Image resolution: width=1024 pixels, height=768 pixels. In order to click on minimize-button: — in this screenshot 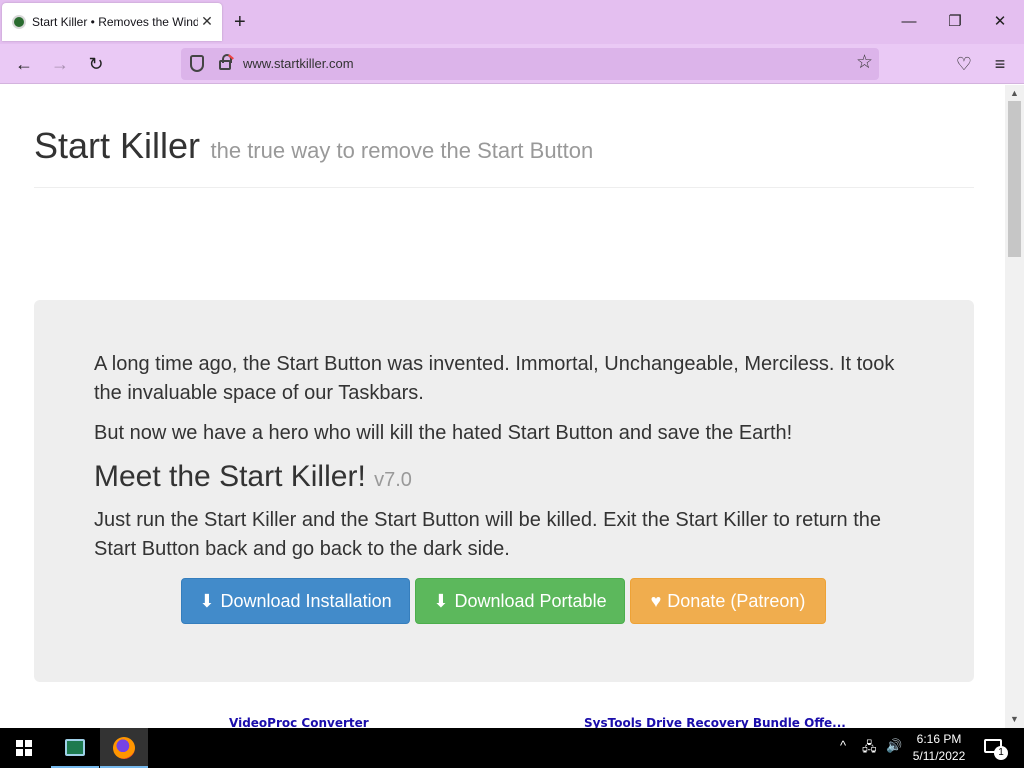, I will do `click(909, 22)`.